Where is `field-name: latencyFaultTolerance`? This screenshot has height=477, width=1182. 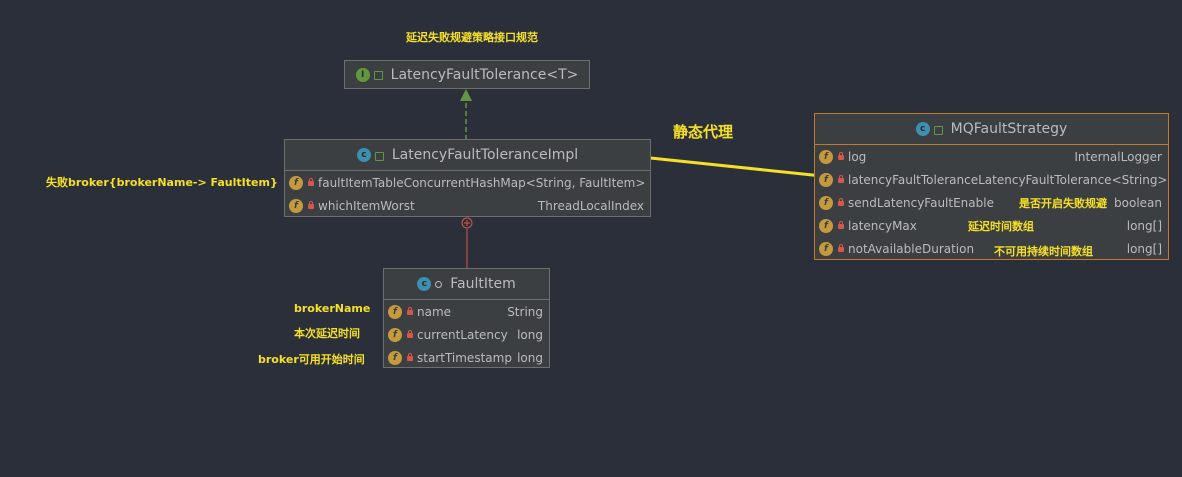 field-name: latencyFaultTolerance is located at coordinates (913, 179).